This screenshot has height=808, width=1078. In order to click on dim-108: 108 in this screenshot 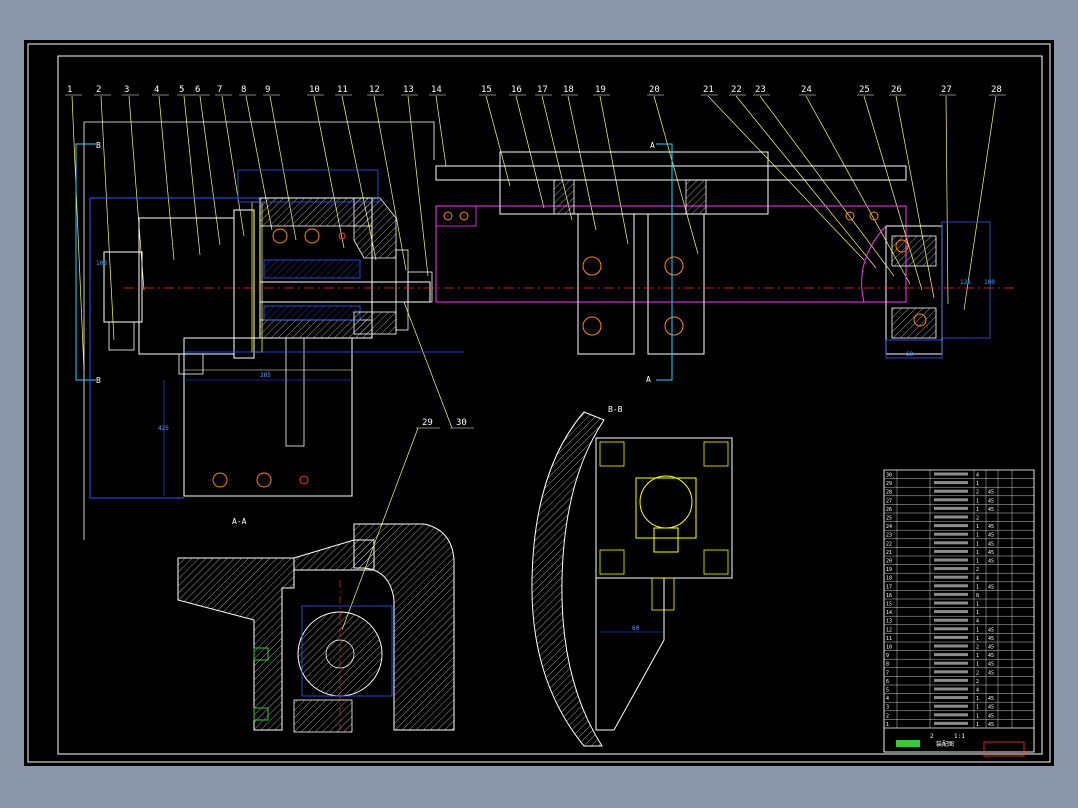, I will do `click(101, 263)`.